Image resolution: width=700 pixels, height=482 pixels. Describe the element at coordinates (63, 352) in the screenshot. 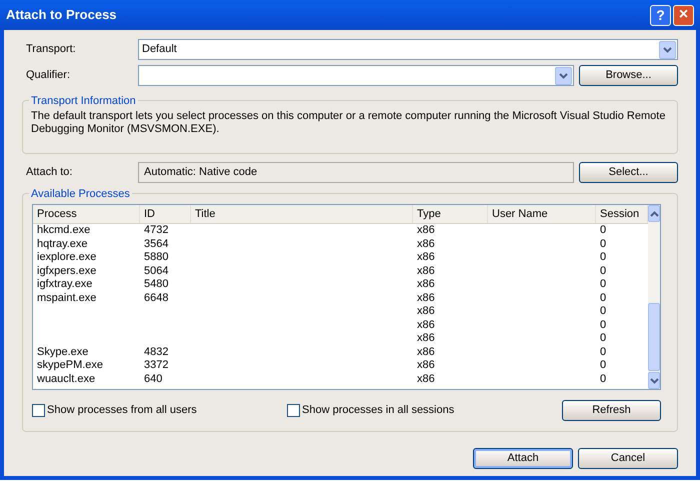

I see `table-cell-text: Skype.exe` at that location.